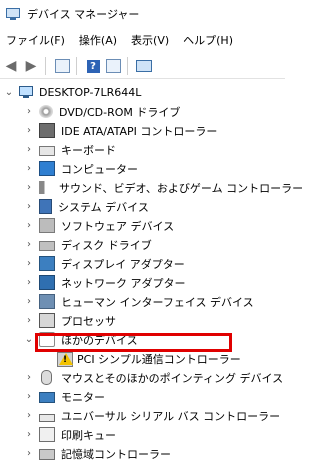 This screenshot has width=320, height=466. I want to click on help-icon: ?, so click(93, 66).